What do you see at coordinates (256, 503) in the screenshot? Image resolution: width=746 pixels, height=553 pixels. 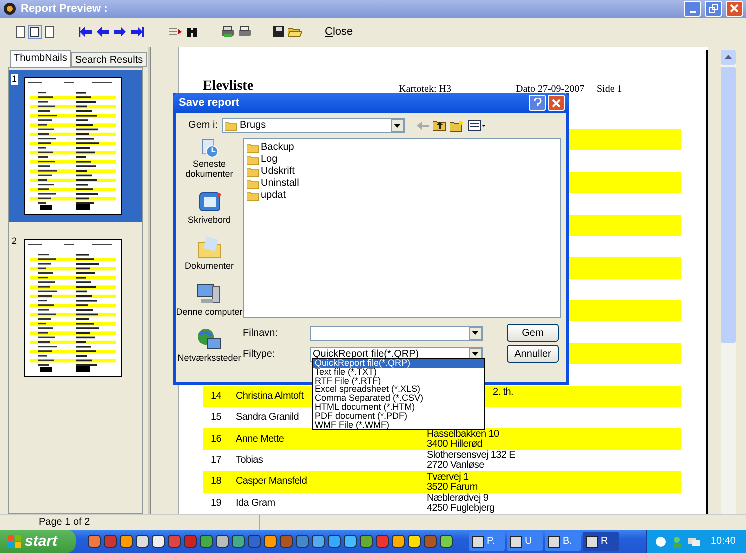 I see `student-name: Ida Gram` at bounding box center [256, 503].